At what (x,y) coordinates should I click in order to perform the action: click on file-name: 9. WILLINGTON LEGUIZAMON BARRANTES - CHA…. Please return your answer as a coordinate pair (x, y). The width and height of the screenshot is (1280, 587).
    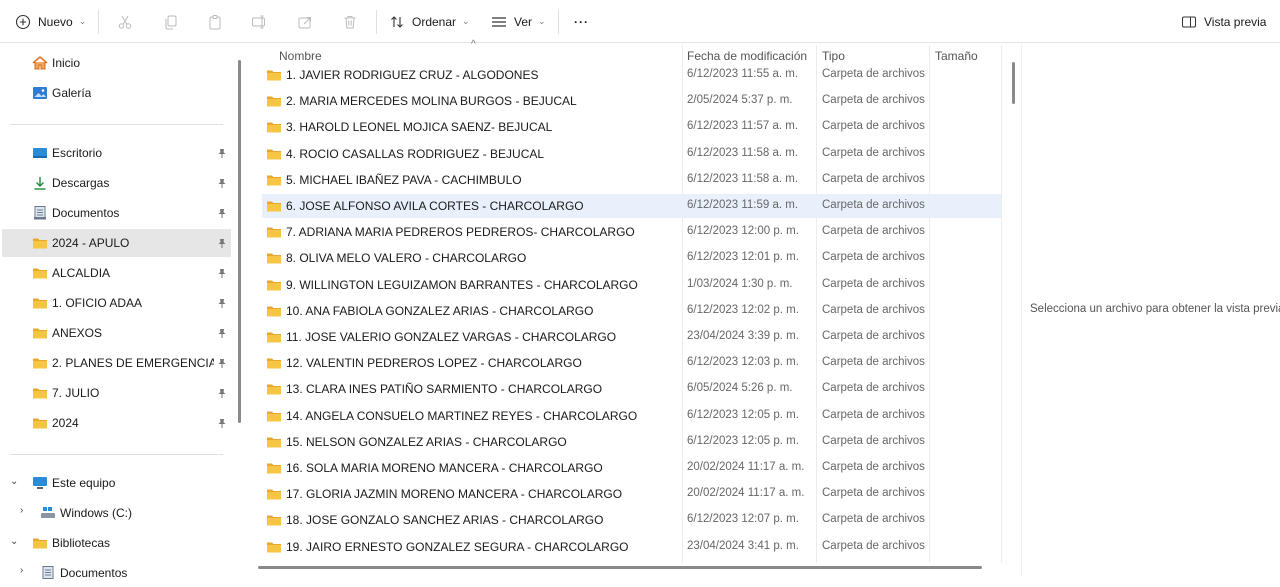
    Looking at the image, I should click on (462, 284).